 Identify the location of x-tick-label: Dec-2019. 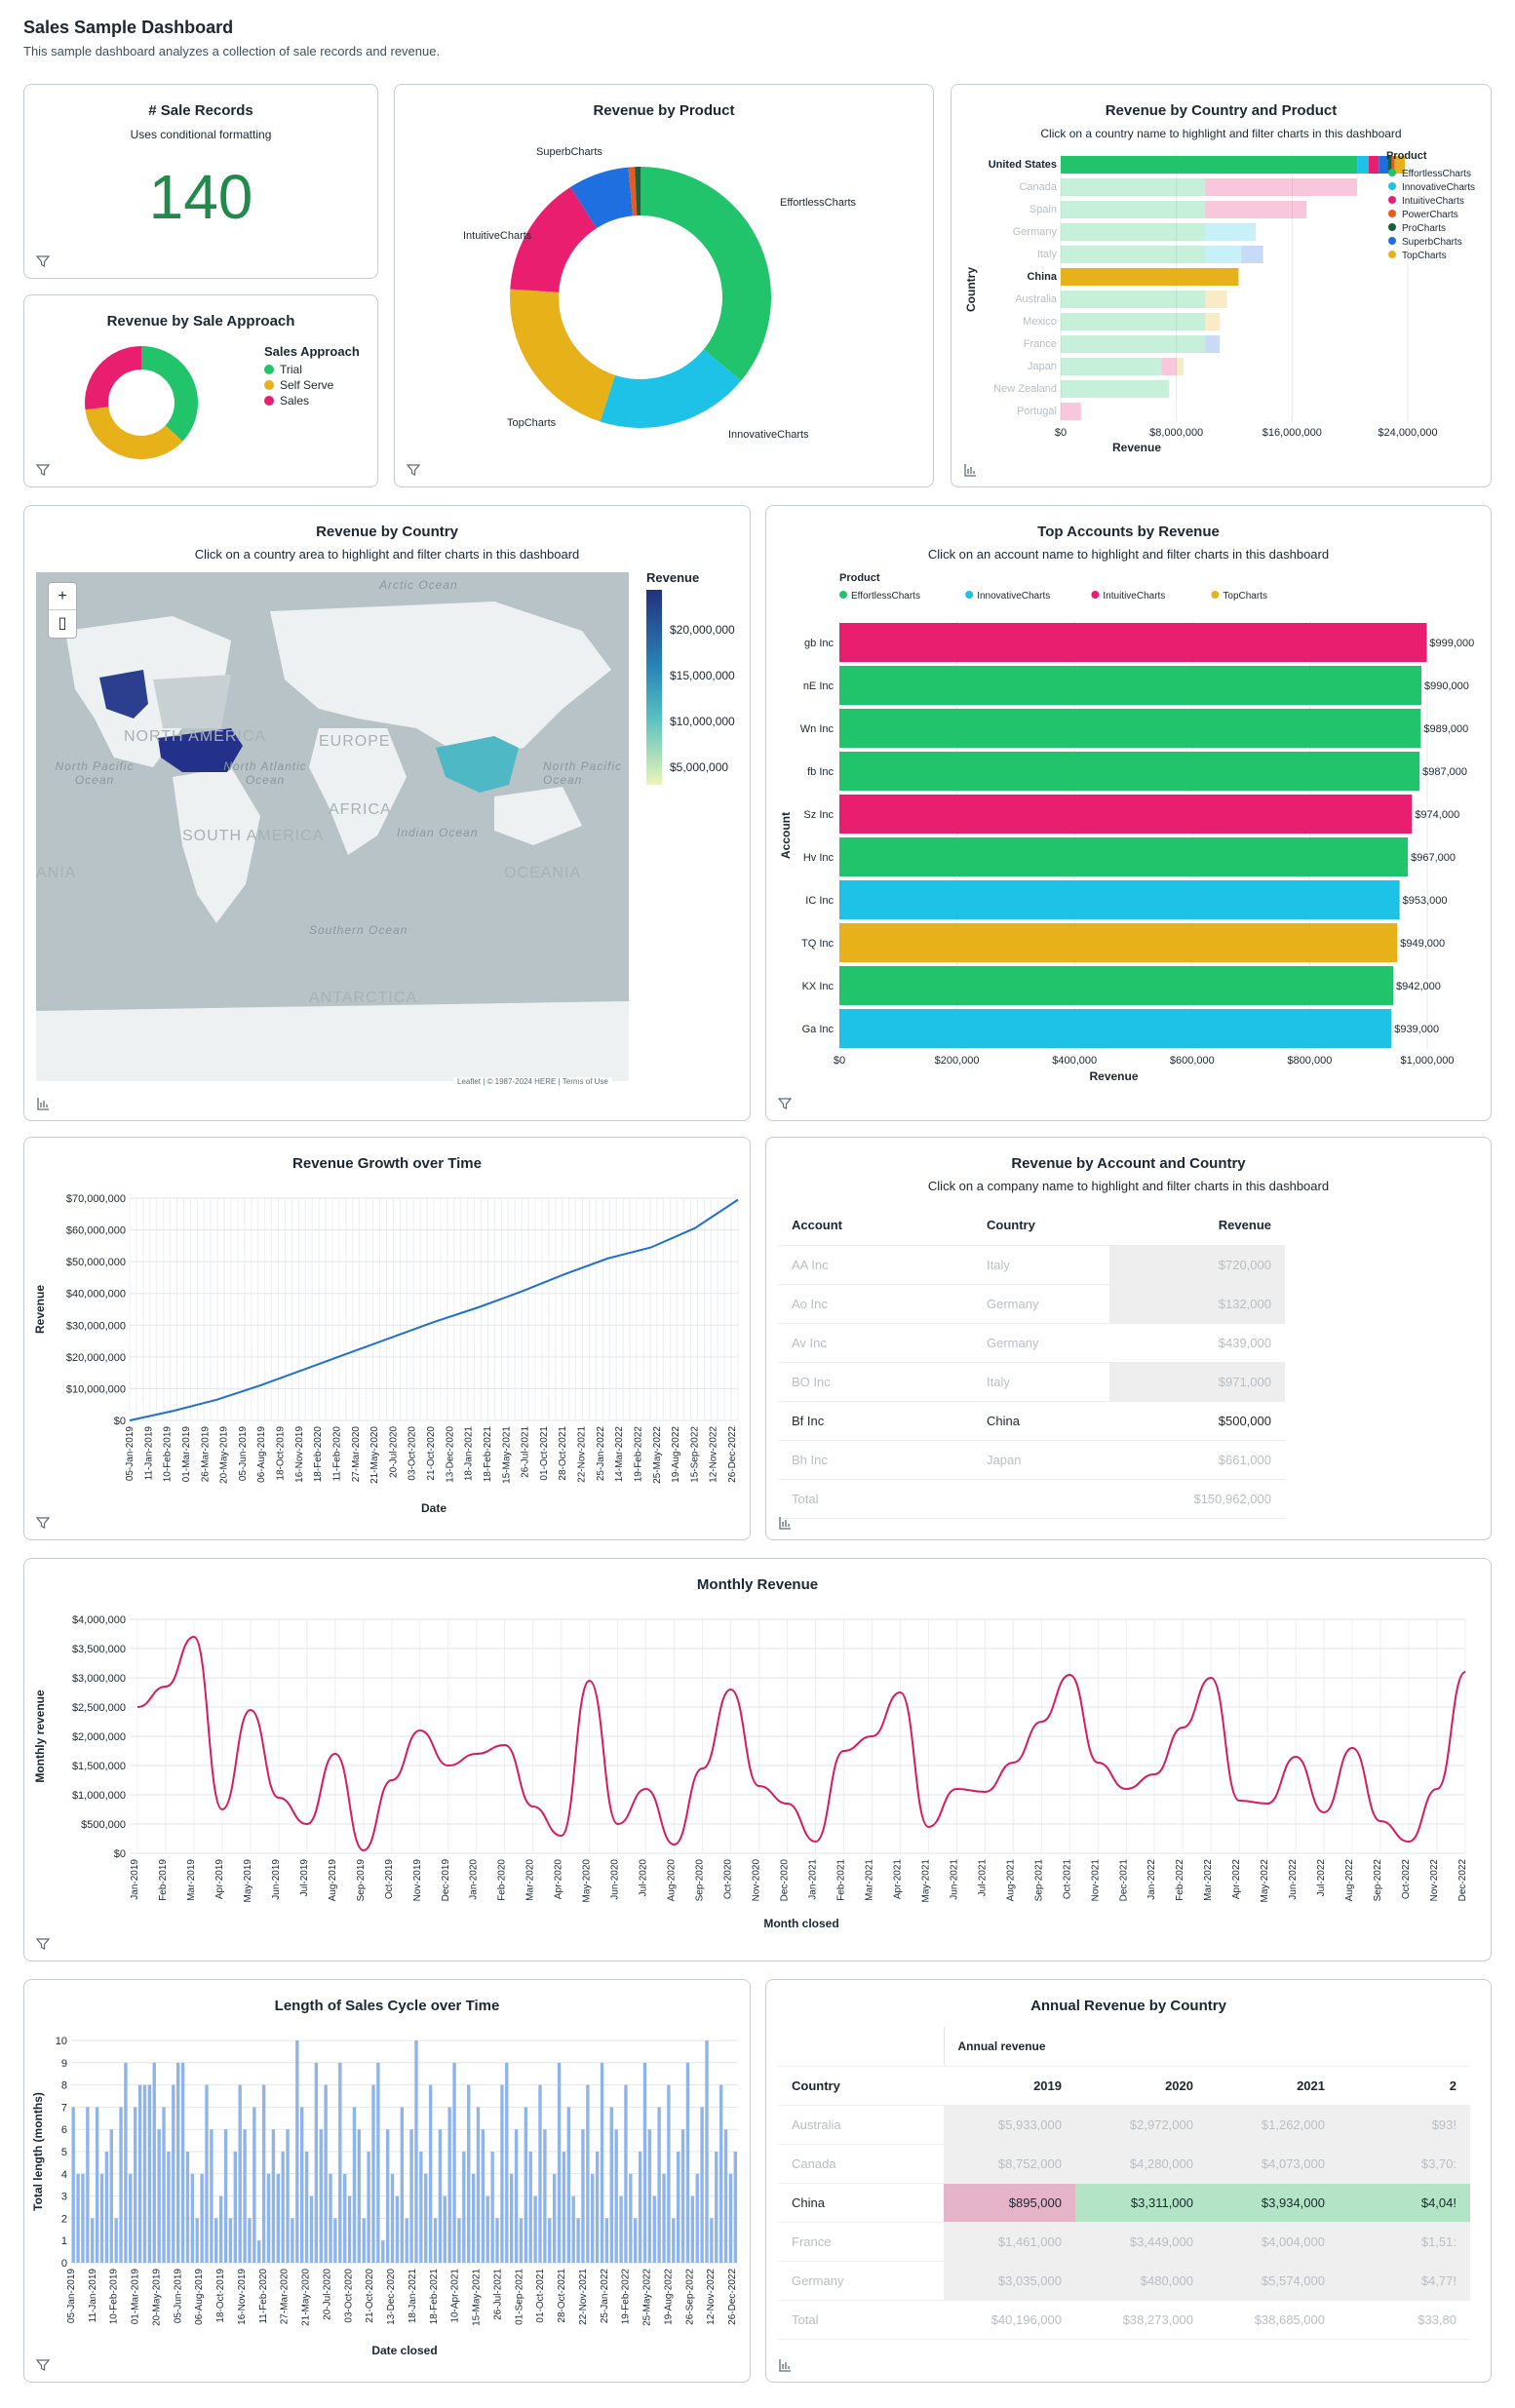
(446, 1880).